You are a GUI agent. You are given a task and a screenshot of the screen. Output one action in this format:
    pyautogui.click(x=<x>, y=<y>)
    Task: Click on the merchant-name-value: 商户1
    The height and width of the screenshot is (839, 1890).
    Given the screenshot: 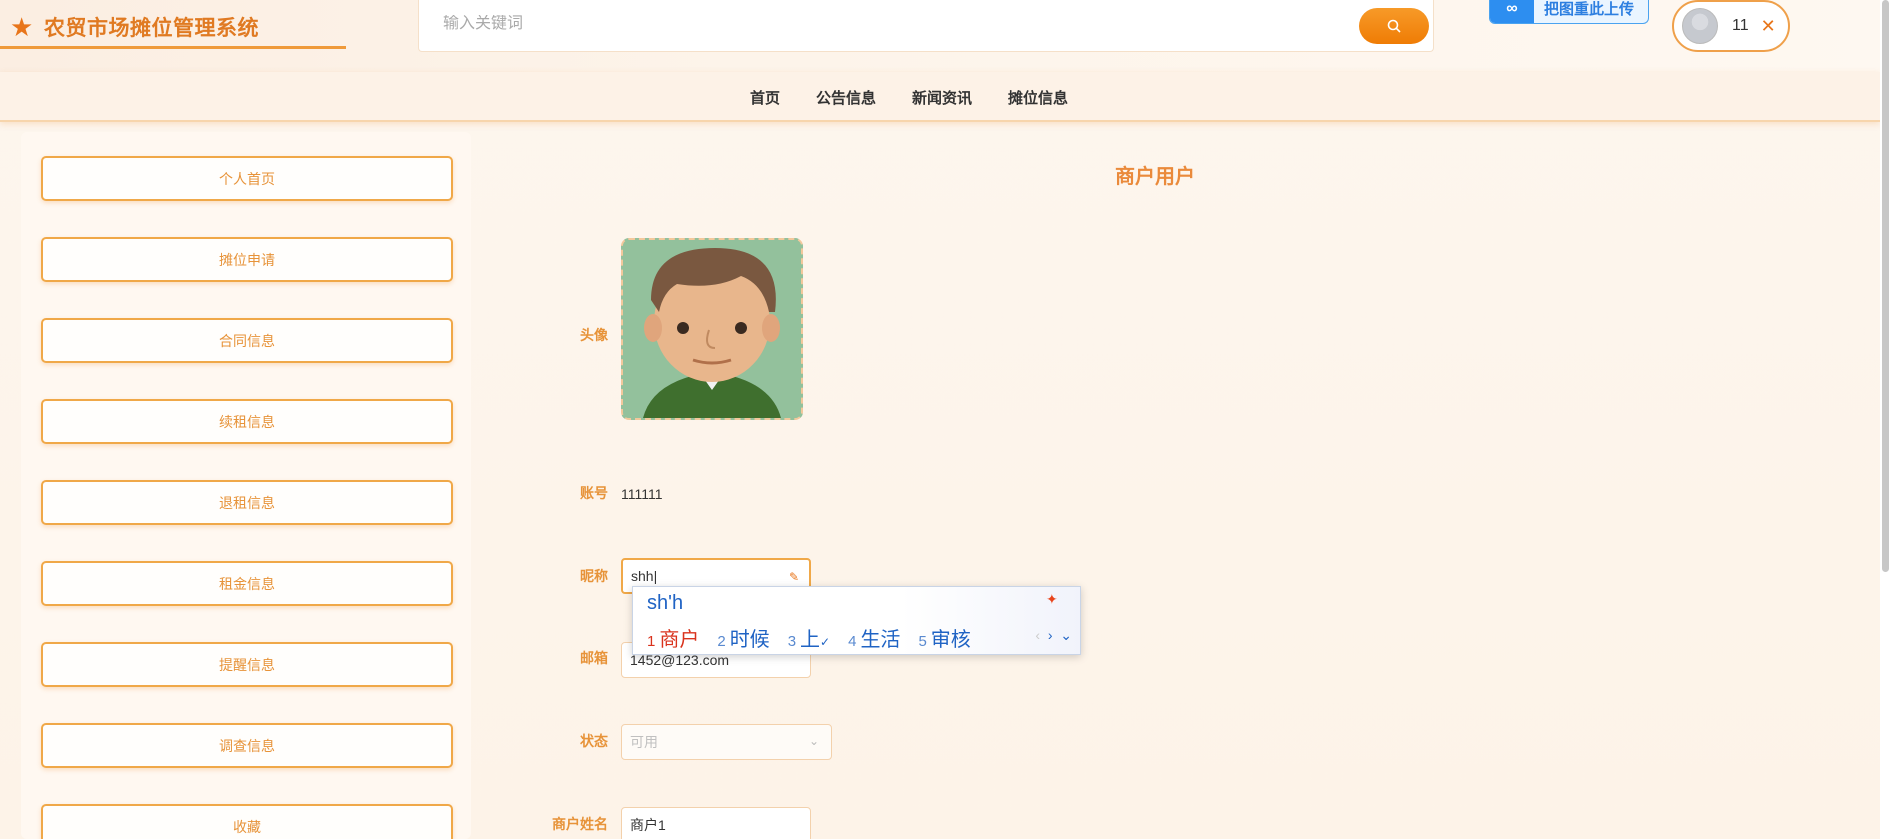 What is the action you would take?
    pyautogui.click(x=648, y=825)
    